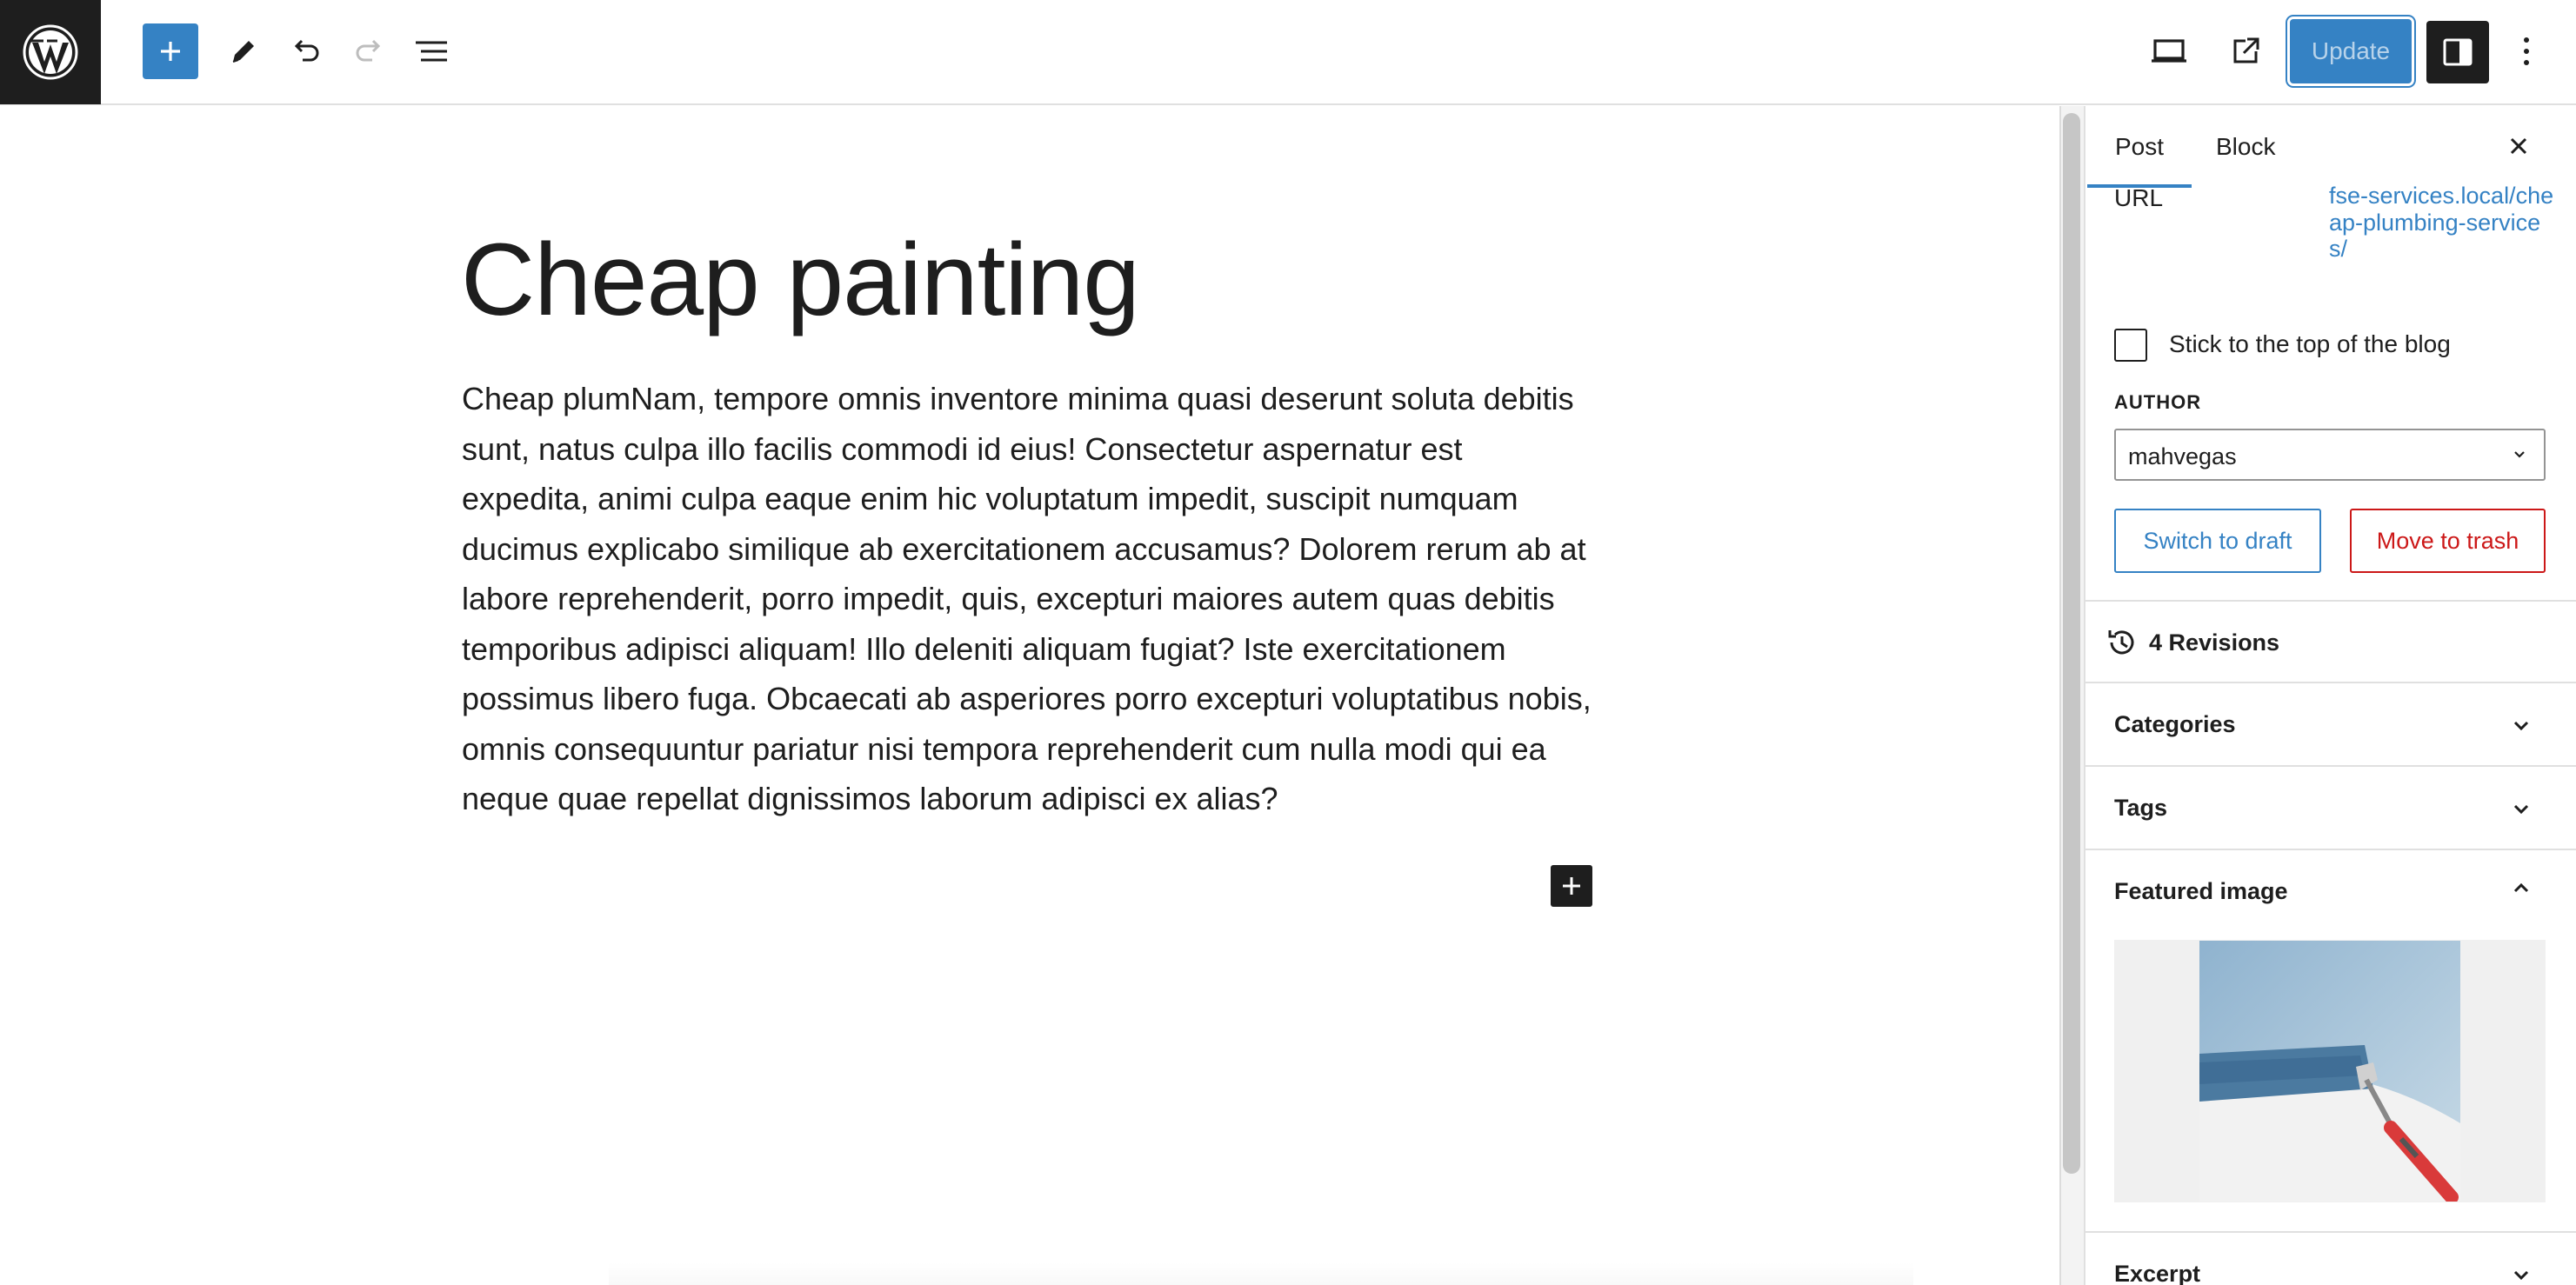 This screenshot has width=2576, height=1285. I want to click on add-block-button, so click(170, 51).